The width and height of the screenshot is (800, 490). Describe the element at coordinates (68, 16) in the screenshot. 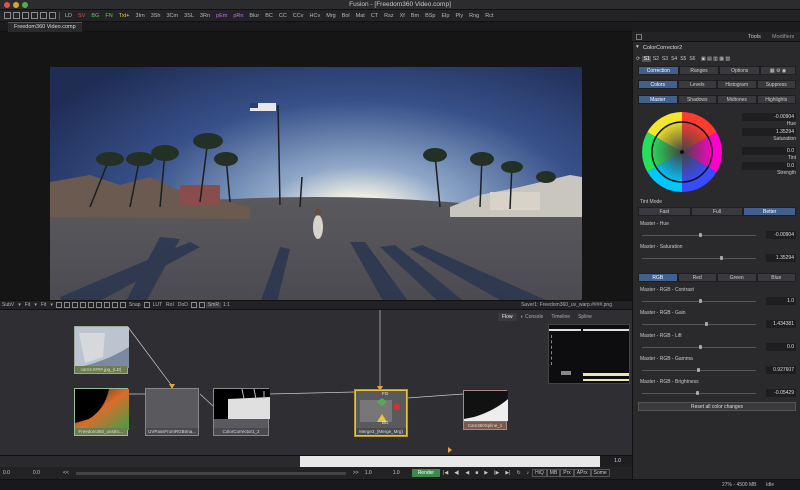

I see `tool-button-ld: LD` at that location.